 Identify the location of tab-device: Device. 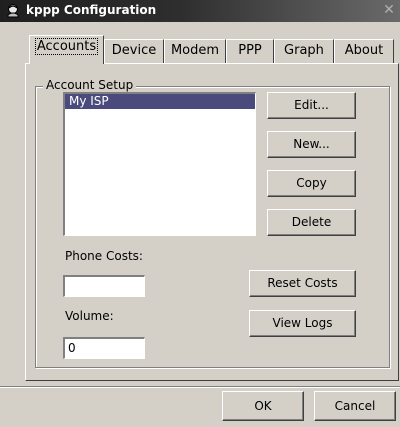
(134, 51).